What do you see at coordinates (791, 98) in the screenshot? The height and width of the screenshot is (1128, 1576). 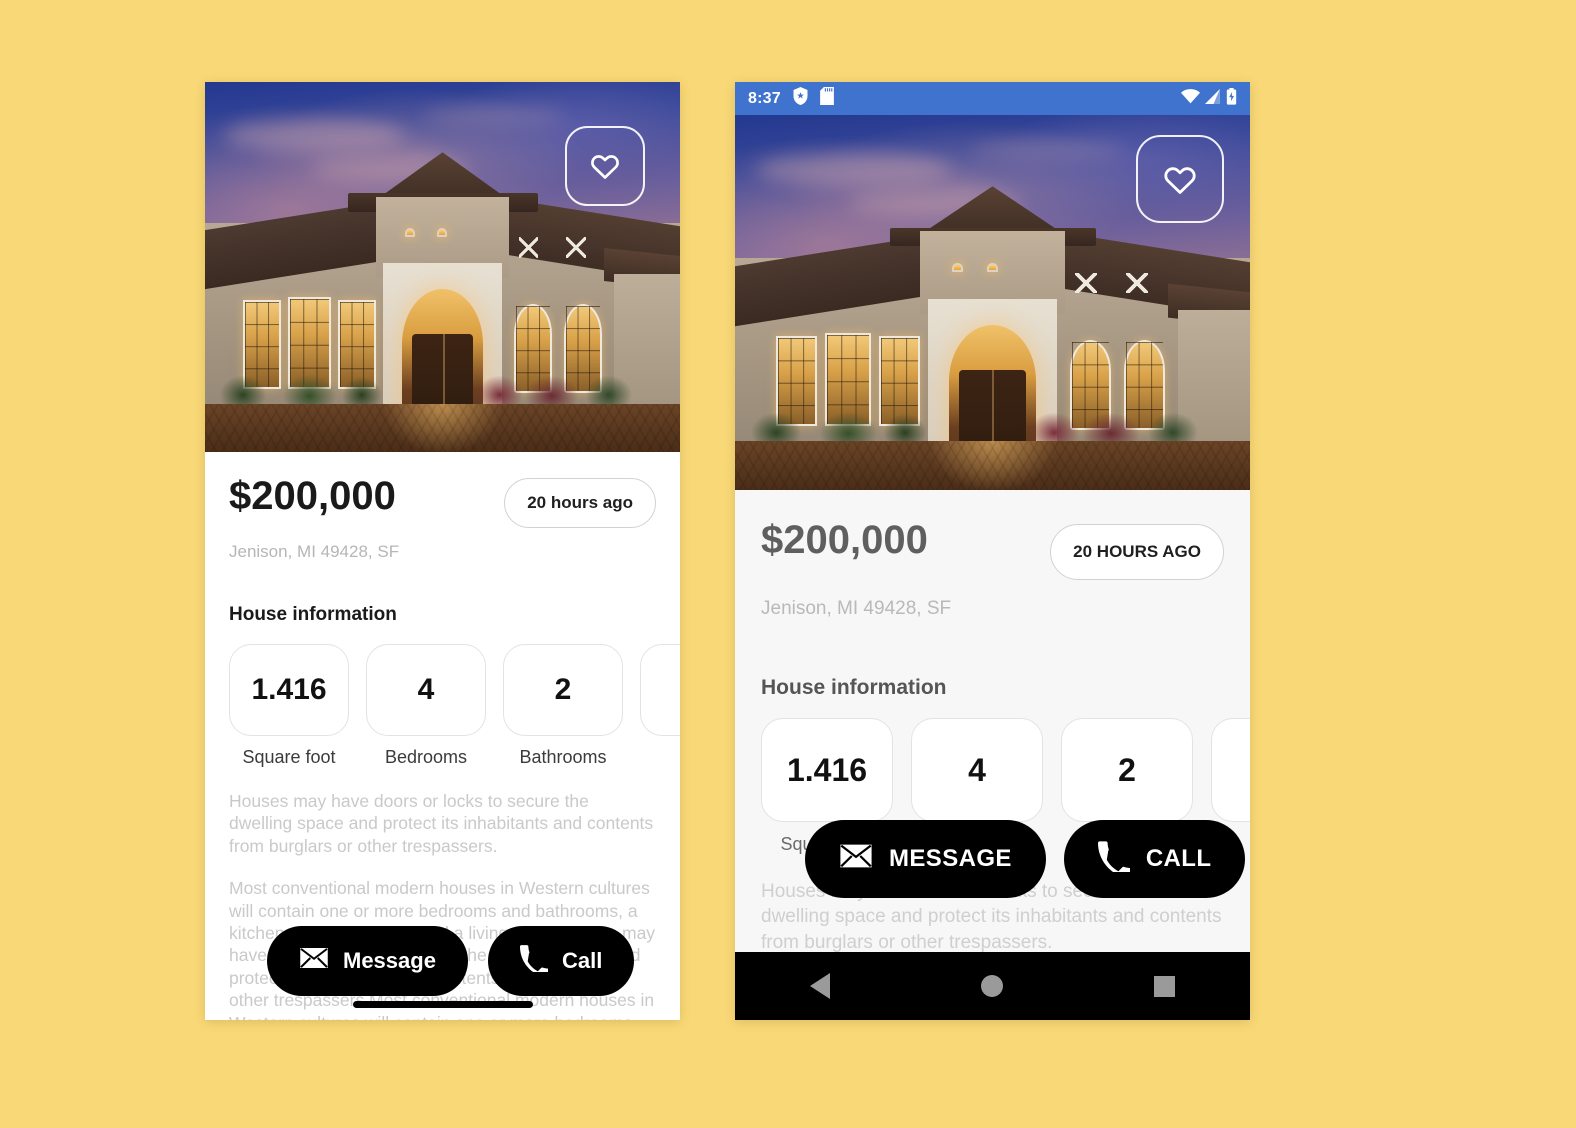 I see `status-bar-left: 8:37` at bounding box center [791, 98].